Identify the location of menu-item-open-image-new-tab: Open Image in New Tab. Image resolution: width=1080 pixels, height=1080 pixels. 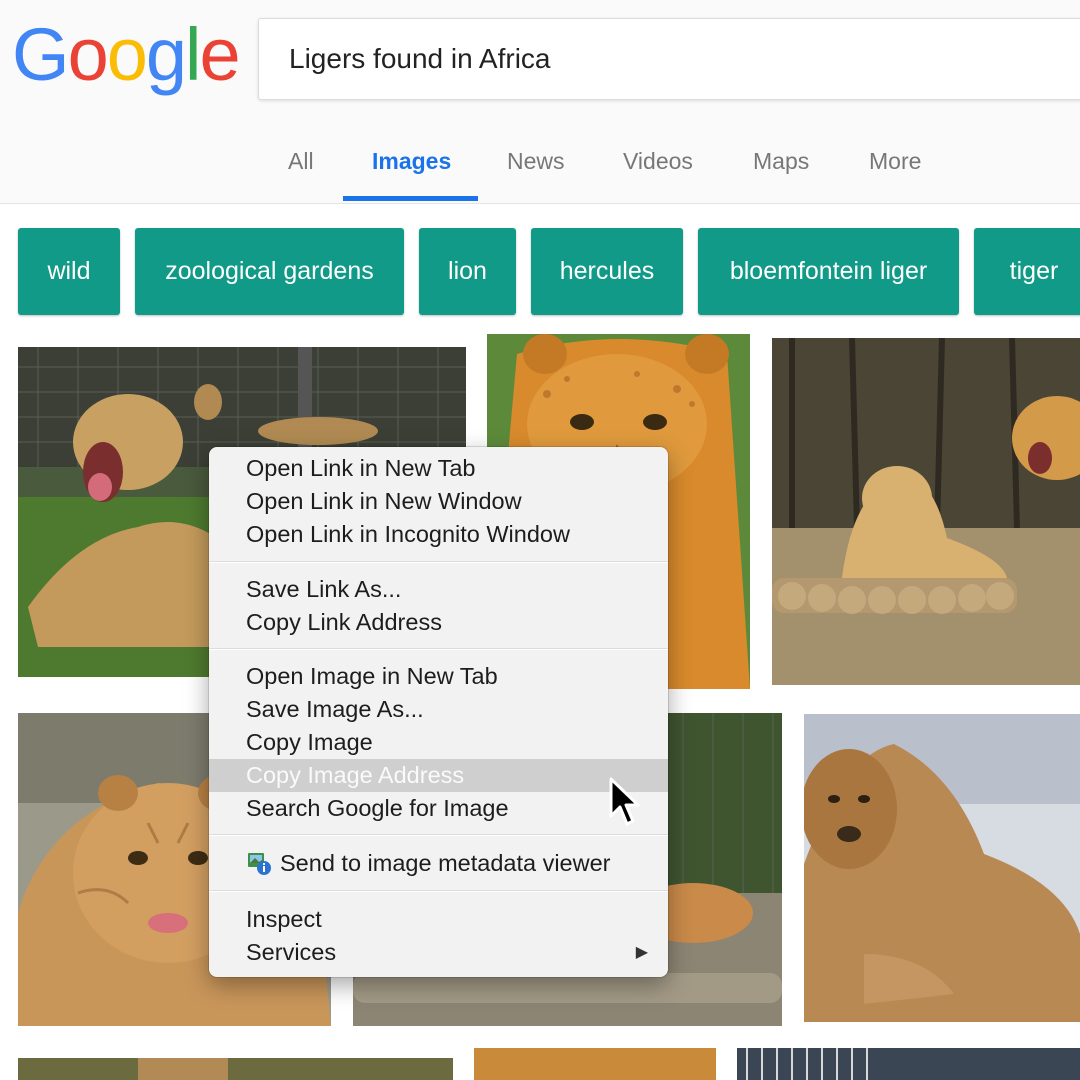
(438, 676).